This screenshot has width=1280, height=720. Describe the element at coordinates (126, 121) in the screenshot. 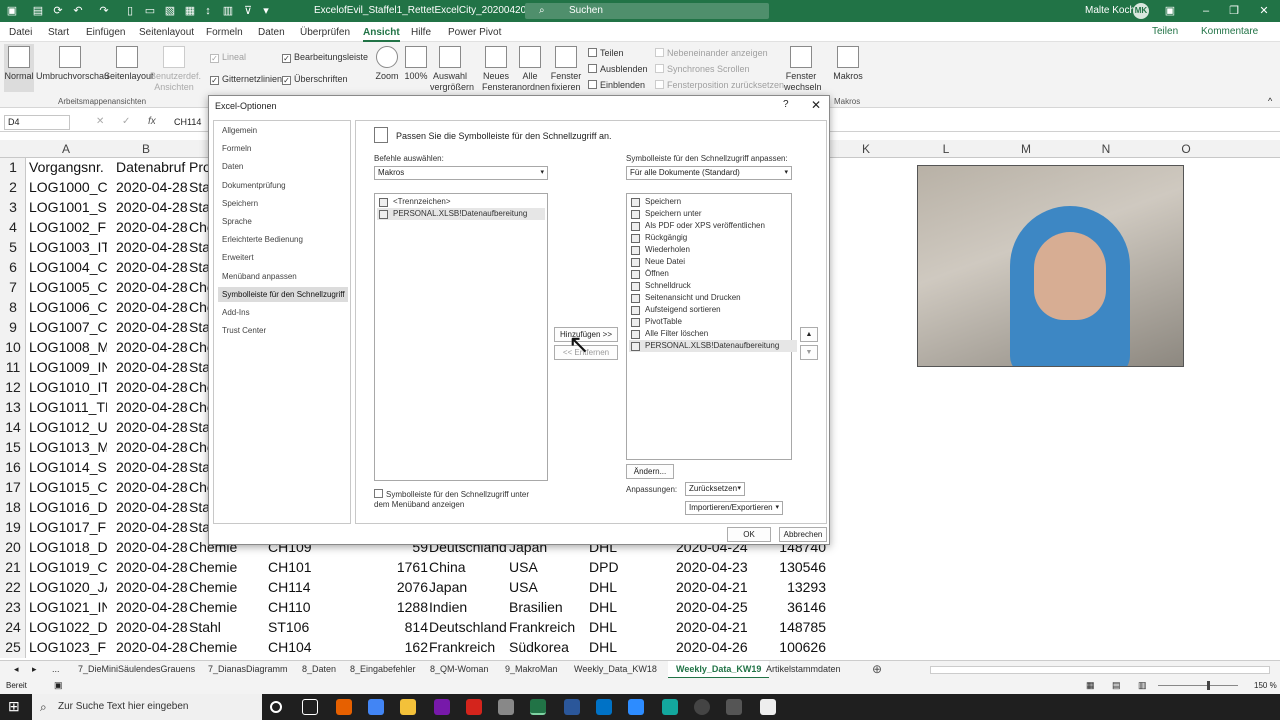

I see `confirm-icon: ✓` at that location.